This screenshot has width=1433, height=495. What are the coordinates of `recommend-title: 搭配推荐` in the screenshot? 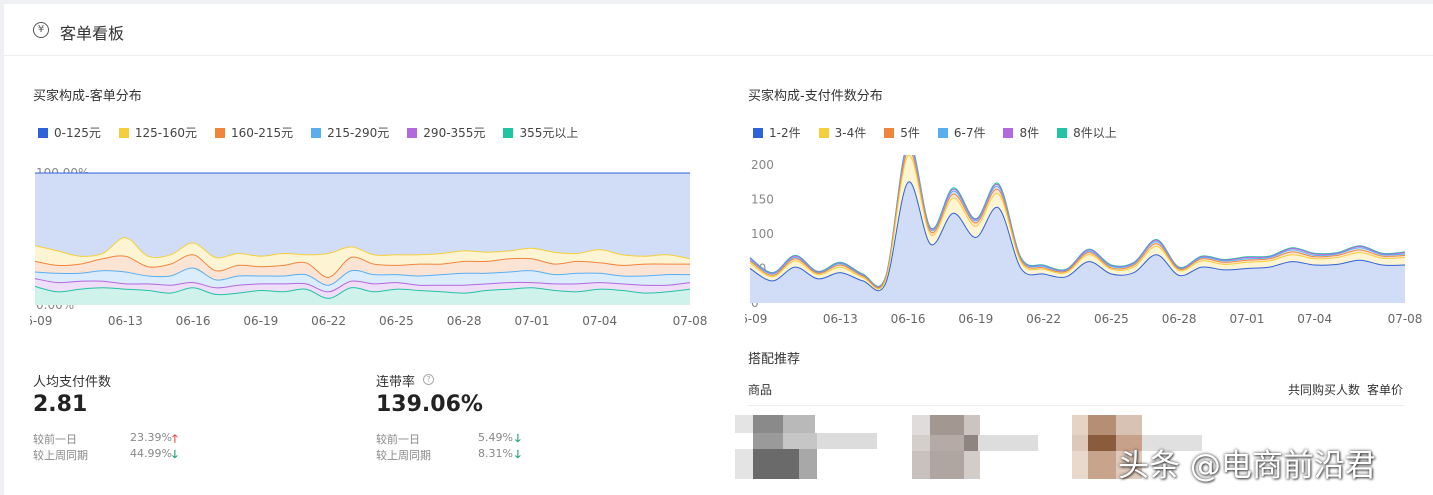 It's located at (774, 359).